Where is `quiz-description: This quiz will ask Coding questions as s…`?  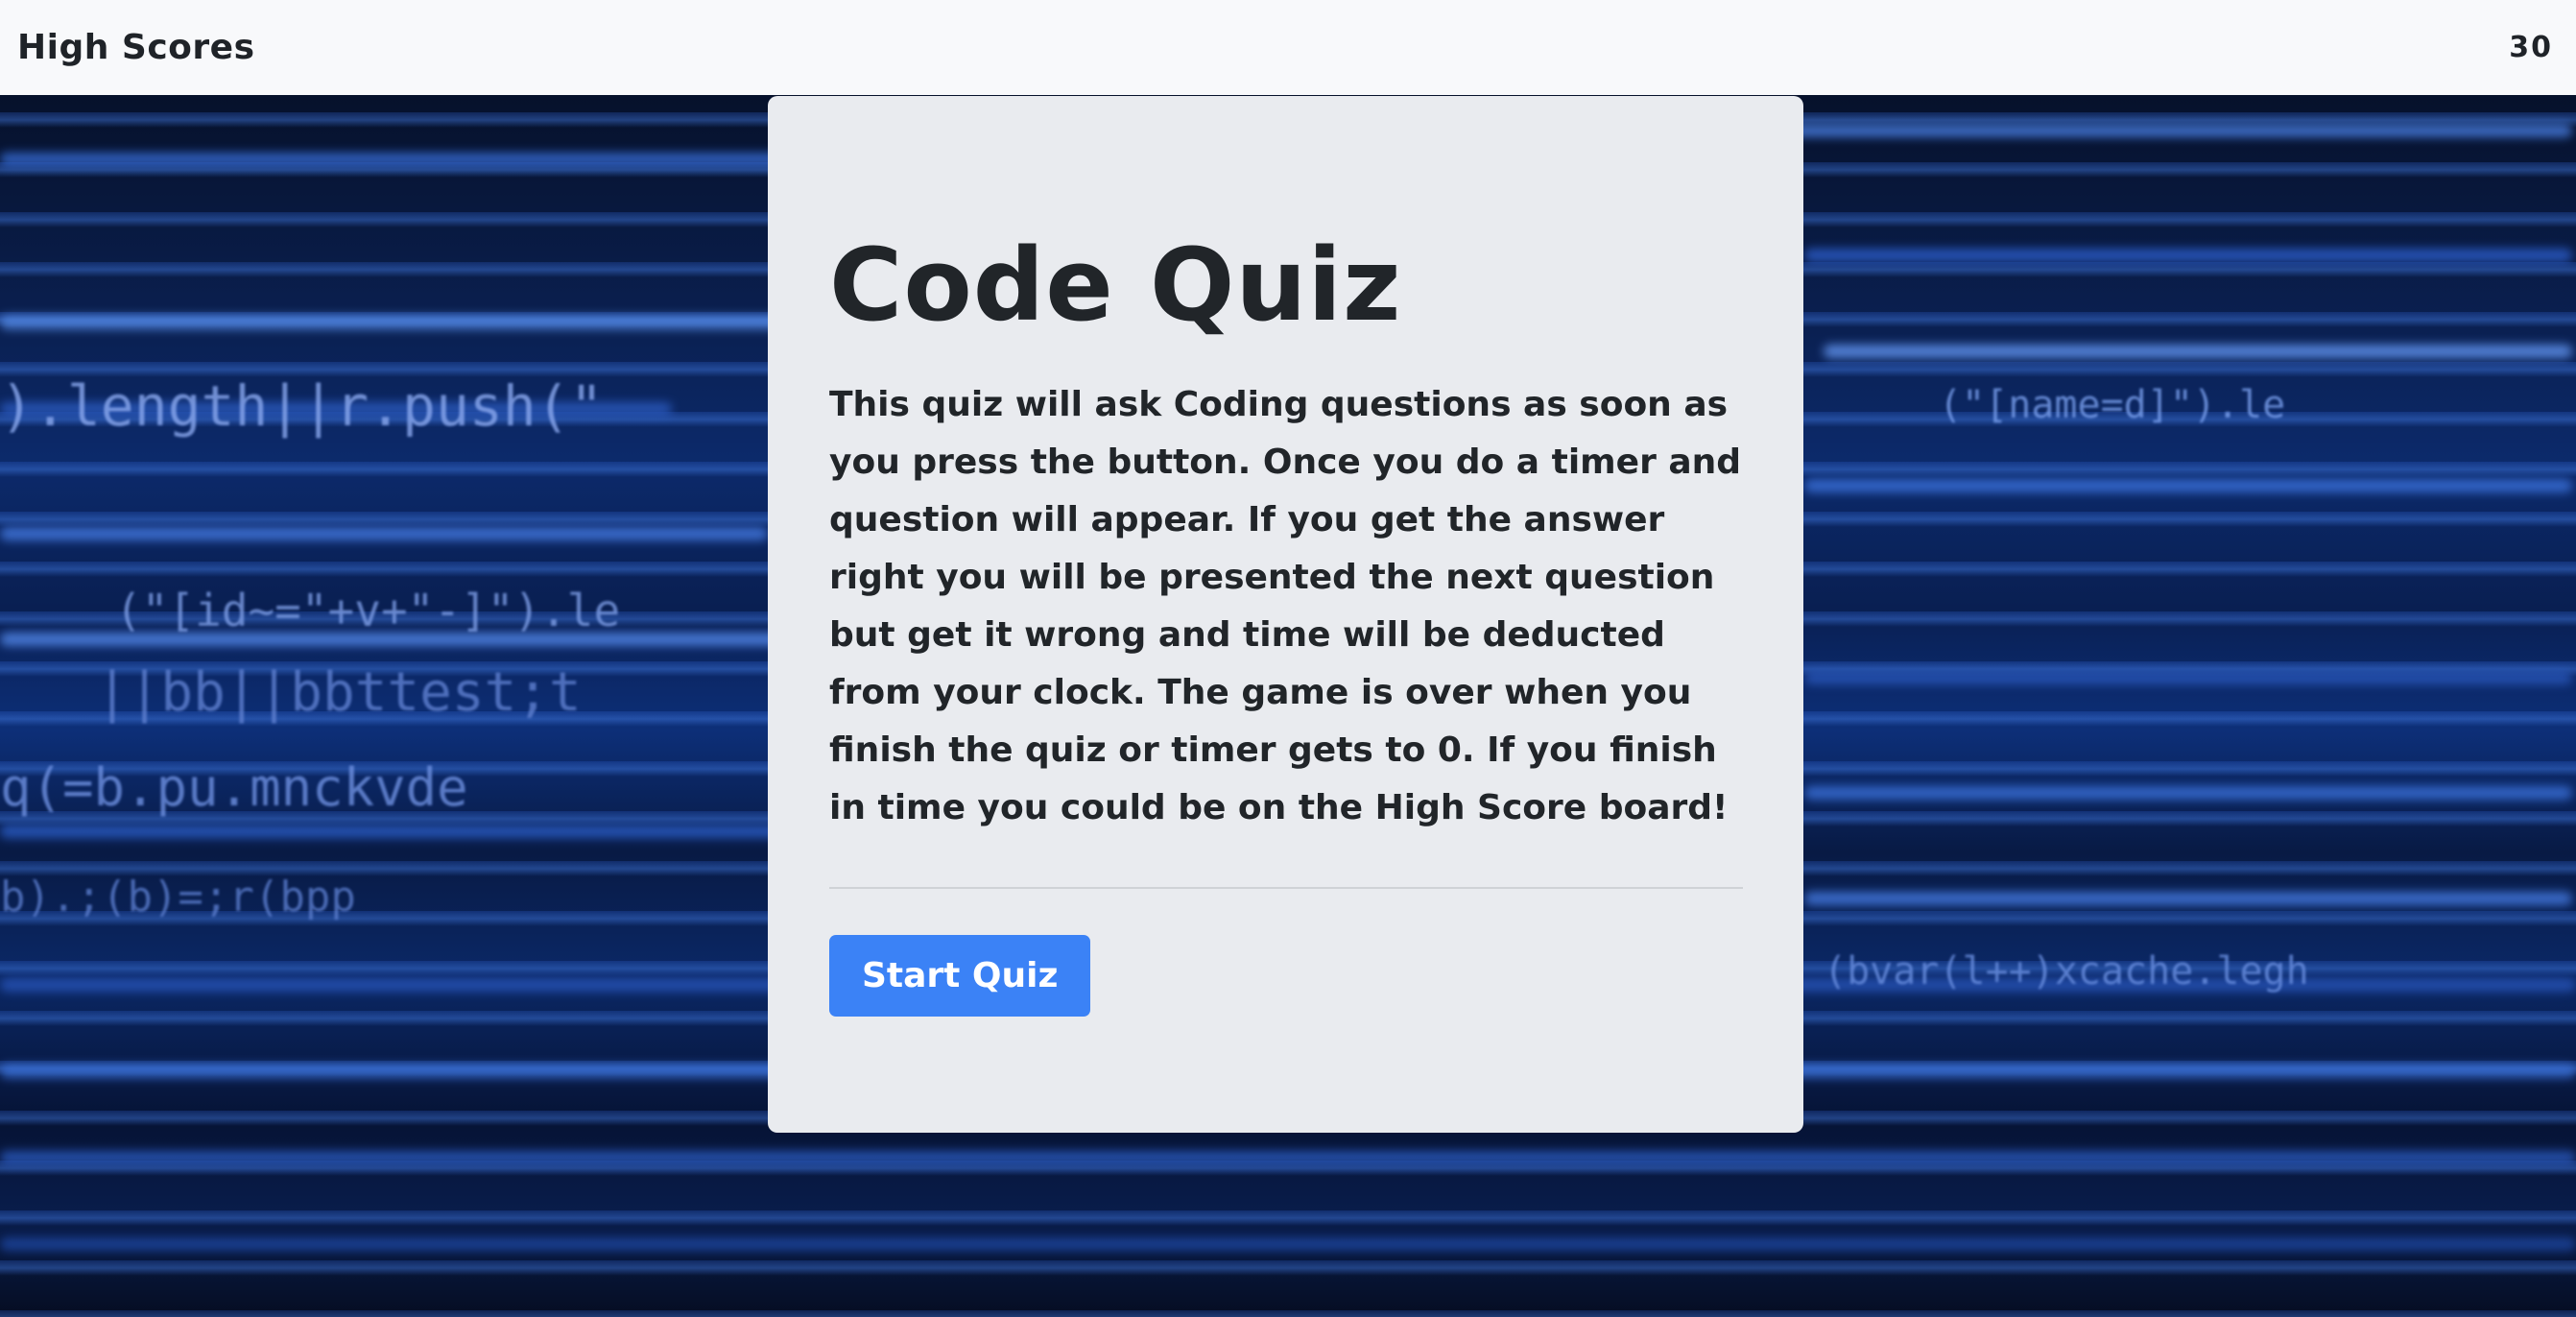
quiz-description: This quiz will ask Coding questions as s… is located at coordinates (1285, 606).